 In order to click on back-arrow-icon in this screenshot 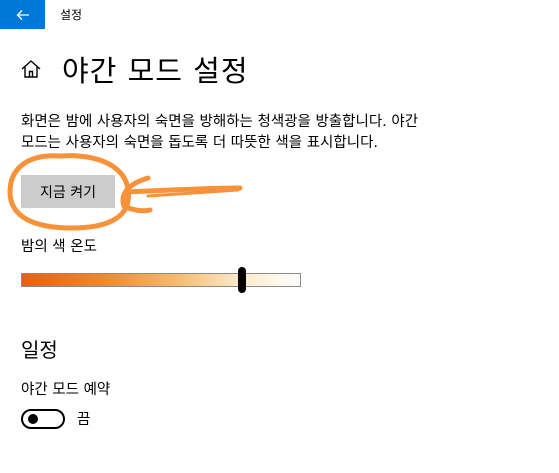, I will do `click(22, 14)`.